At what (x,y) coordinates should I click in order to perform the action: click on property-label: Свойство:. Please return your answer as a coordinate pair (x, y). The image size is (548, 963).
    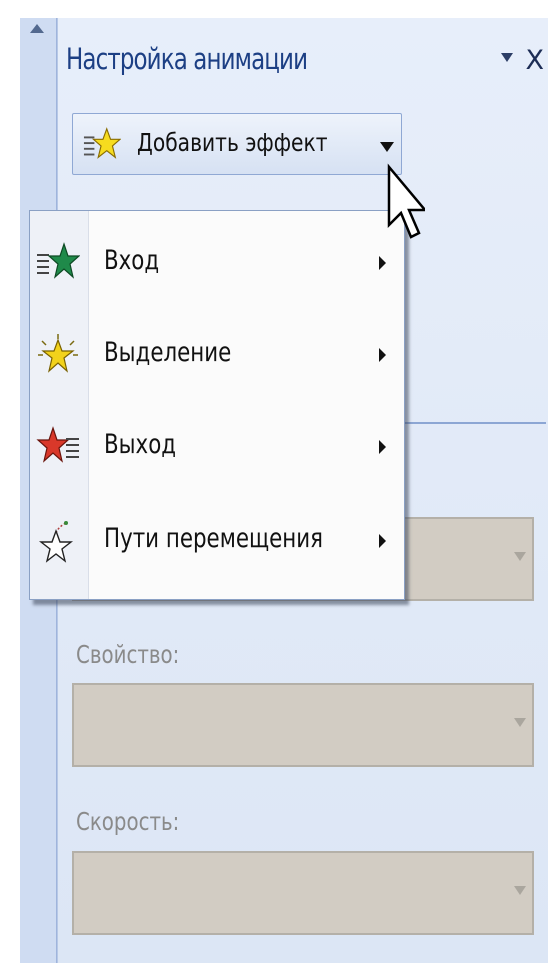
    Looking at the image, I should click on (128, 654).